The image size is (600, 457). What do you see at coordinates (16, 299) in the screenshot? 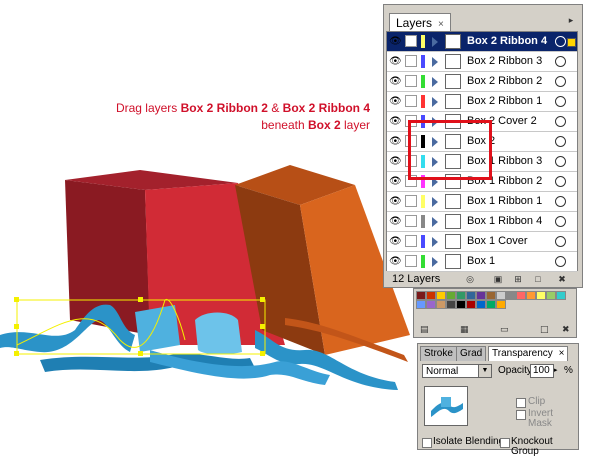
I see `handle-tl` at bounding box center [16, 299].